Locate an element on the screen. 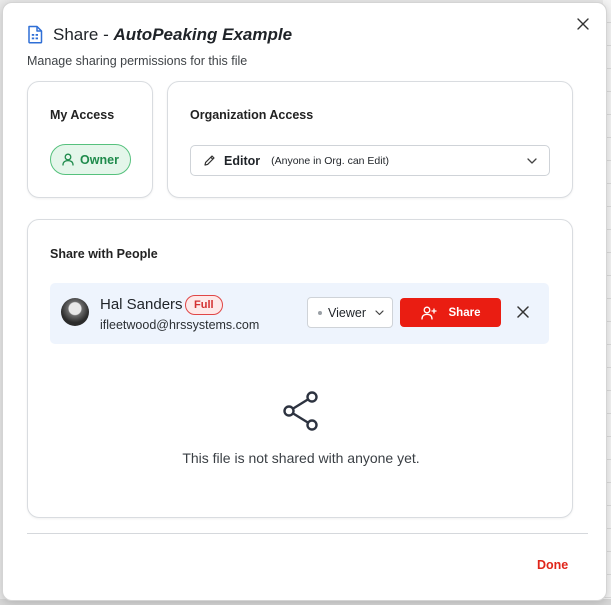  done-button: Done is located at coordinates (552, 565).